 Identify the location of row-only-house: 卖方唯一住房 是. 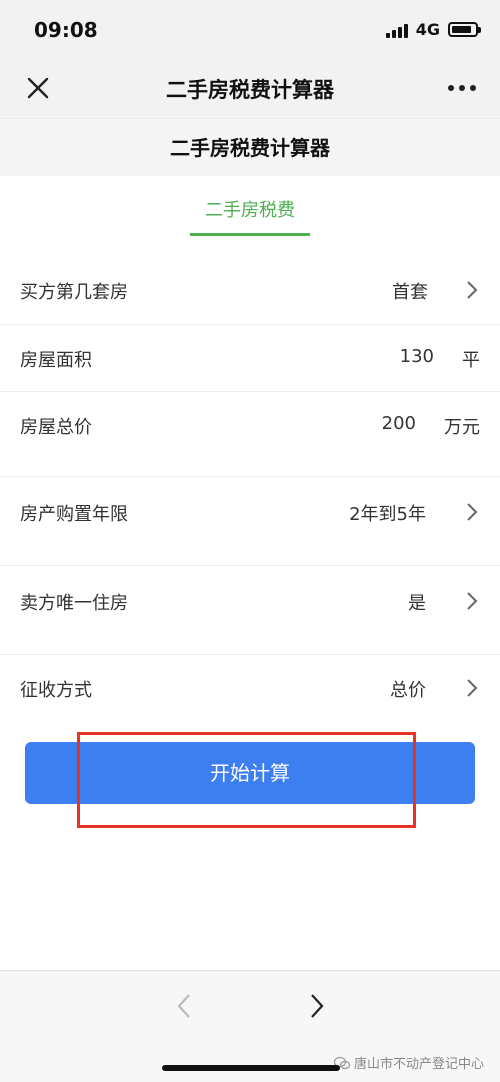
(250, 610).